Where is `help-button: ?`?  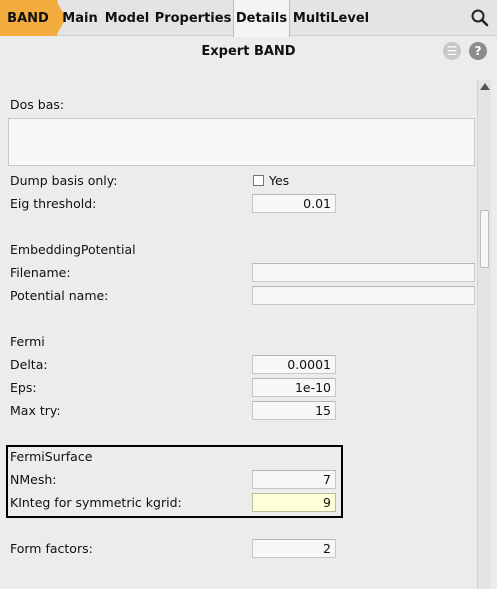
help-button: ? is located at coordinates (478, 51).